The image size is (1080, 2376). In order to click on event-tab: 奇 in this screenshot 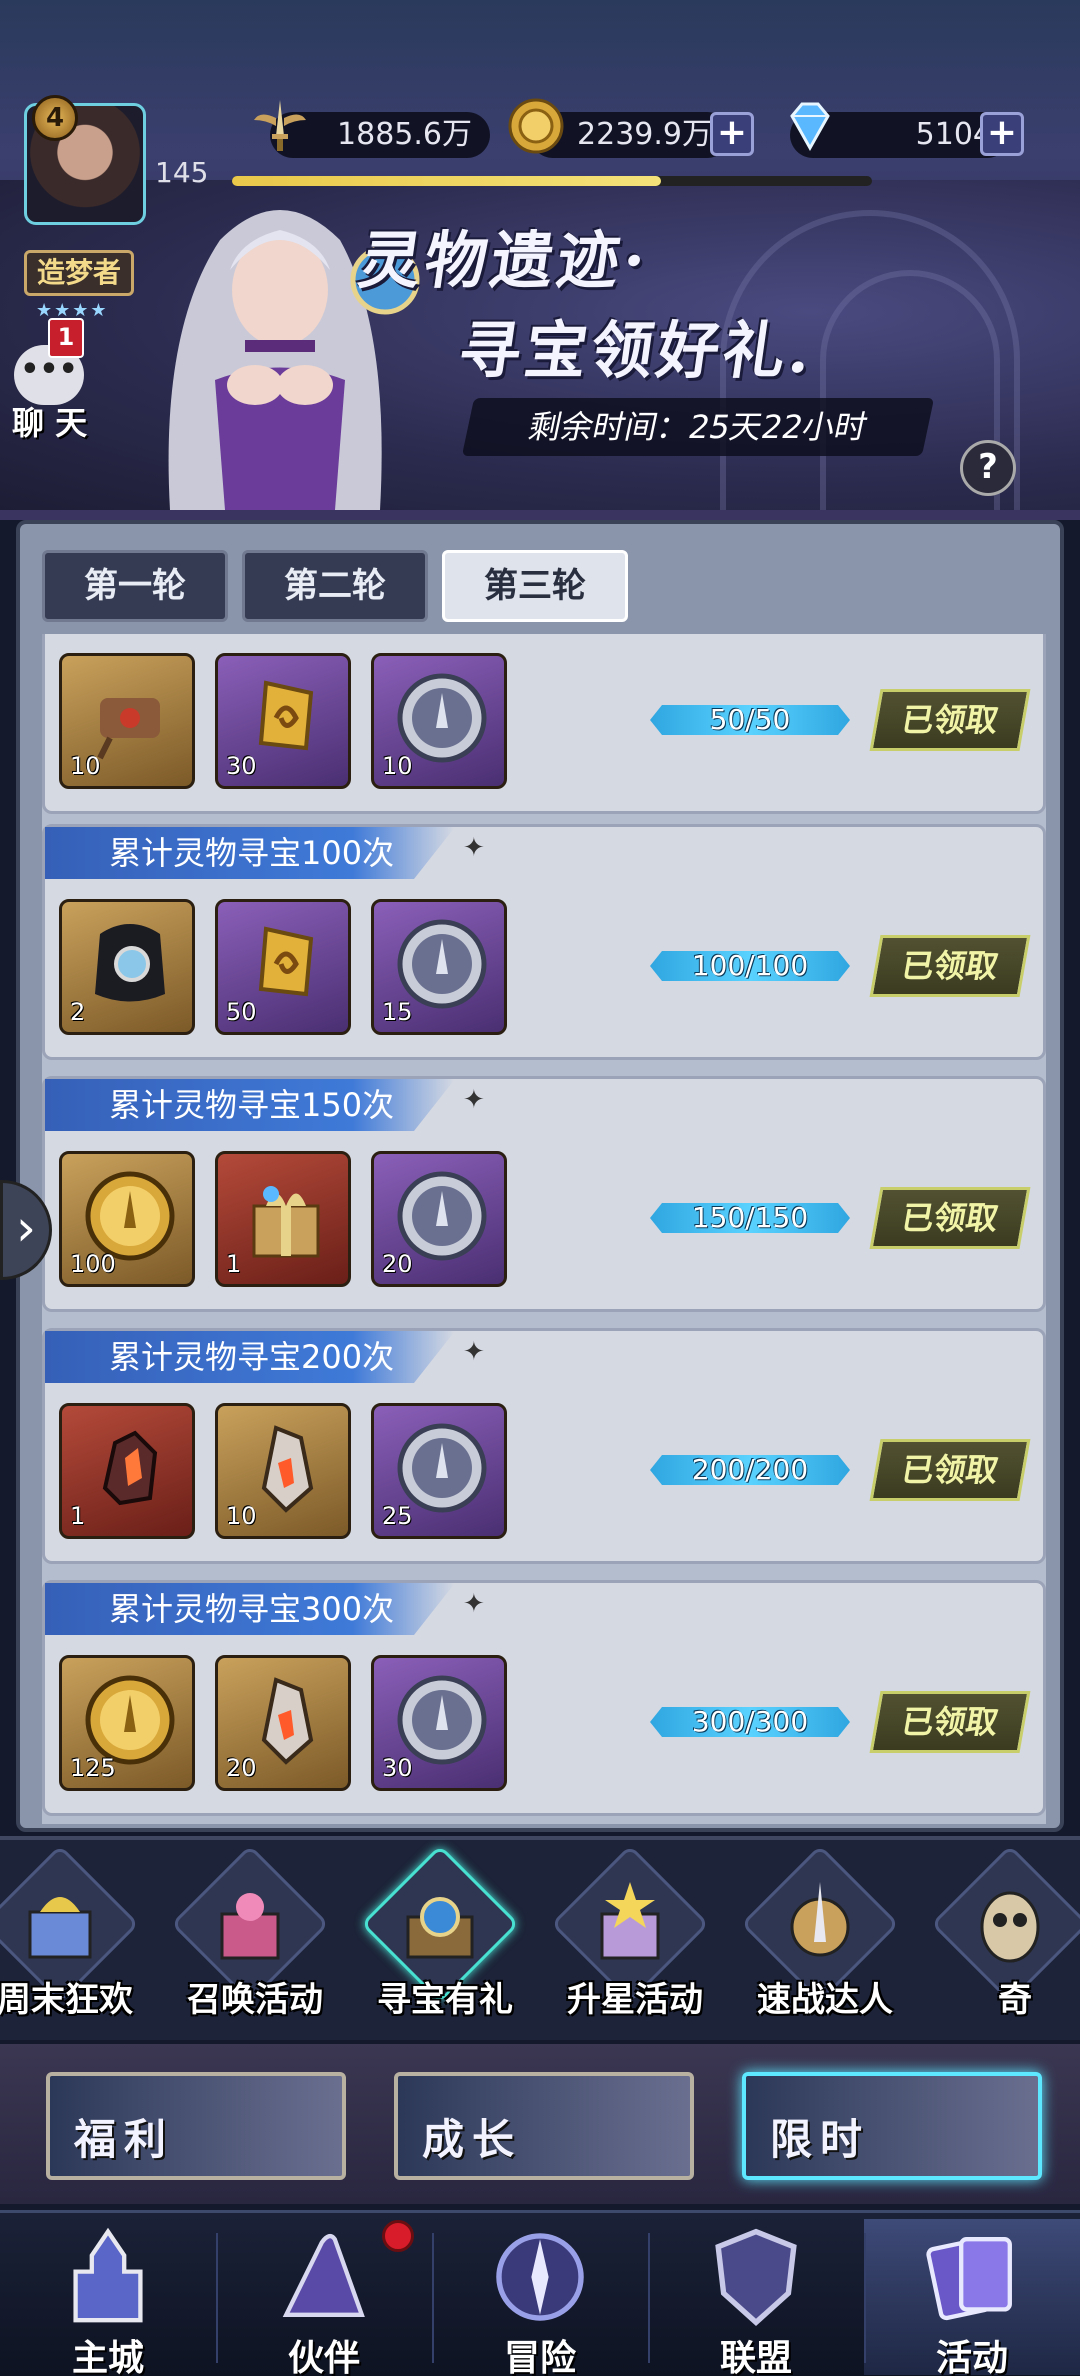, I will do `click(1000, 1937)`.